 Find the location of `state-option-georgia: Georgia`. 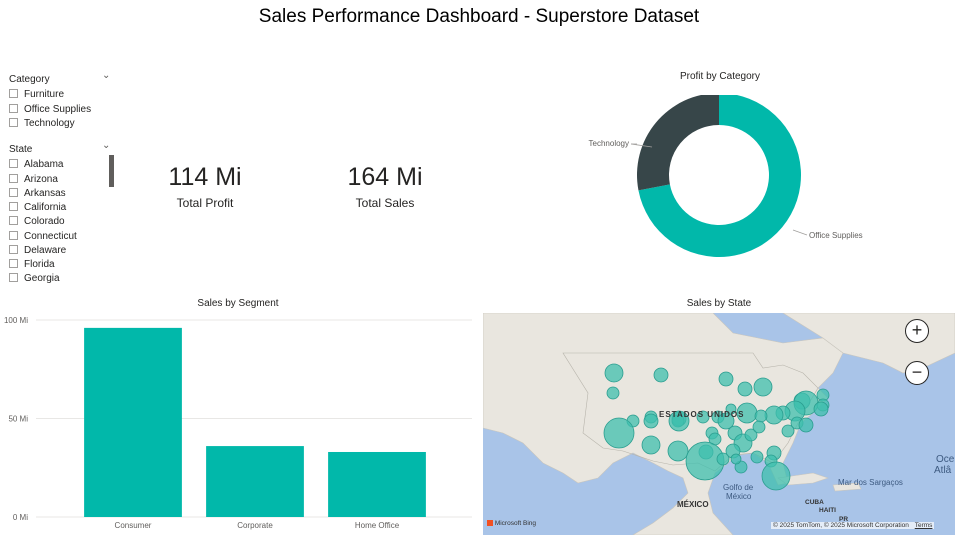

state-option-georgia: Georgia is located at coordinates (34, 280).